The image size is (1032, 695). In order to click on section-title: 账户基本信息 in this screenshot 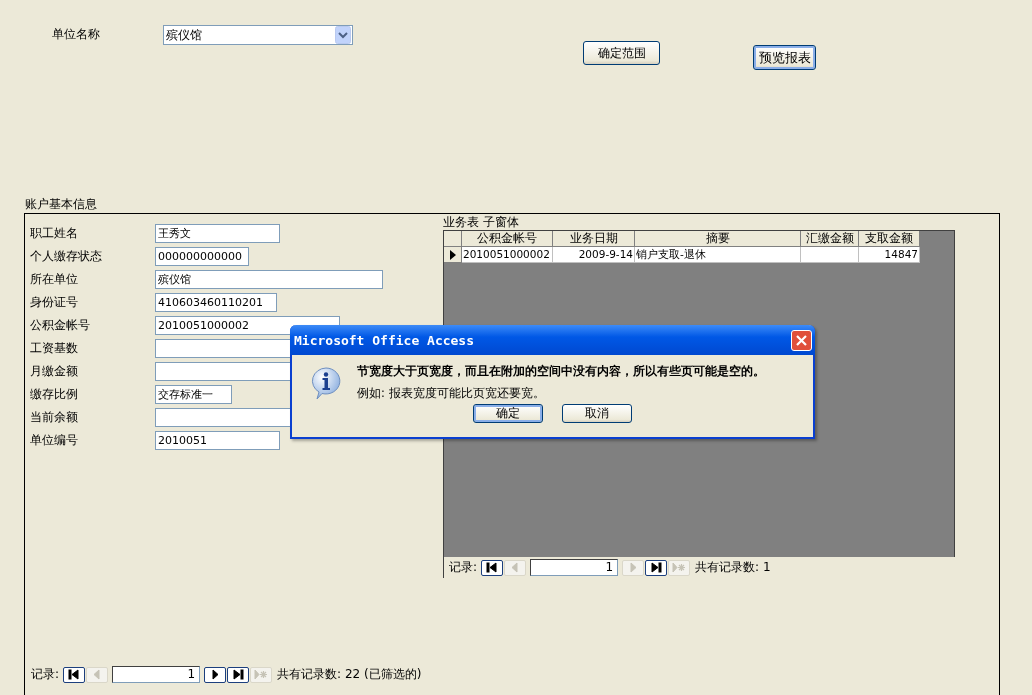, I will do `click(61, 205)`.